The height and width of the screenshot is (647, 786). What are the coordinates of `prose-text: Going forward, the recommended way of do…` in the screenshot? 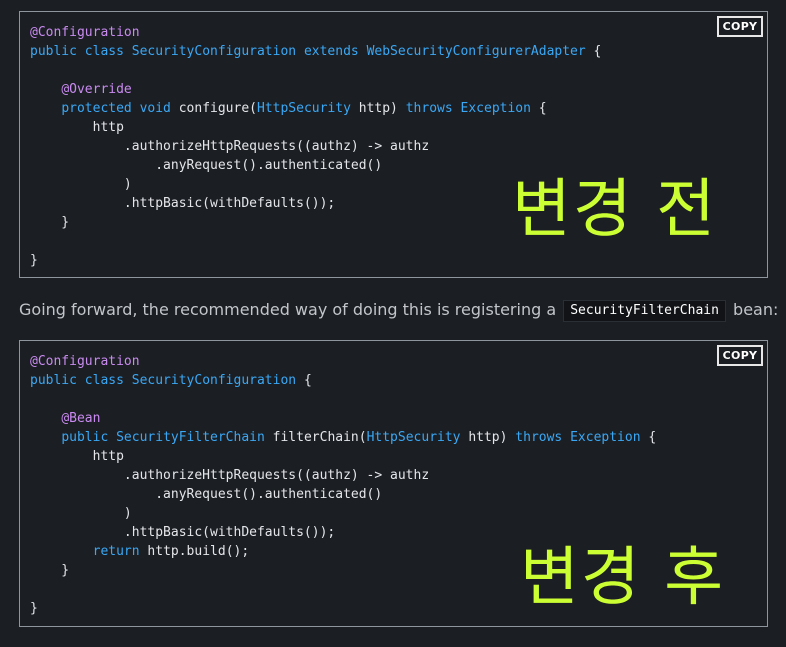 It's located at (288, 309).